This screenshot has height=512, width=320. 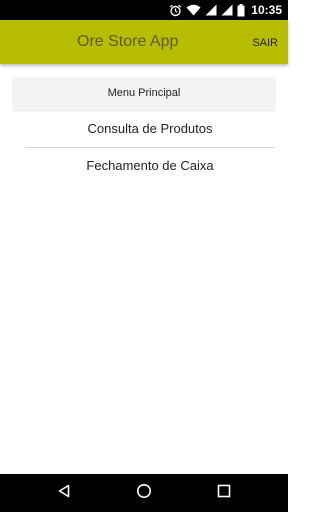 What do you see at coordinates (211, 10) in the screenshot?
I see `signal-no-data-icon` at bounding box center [211, 10].